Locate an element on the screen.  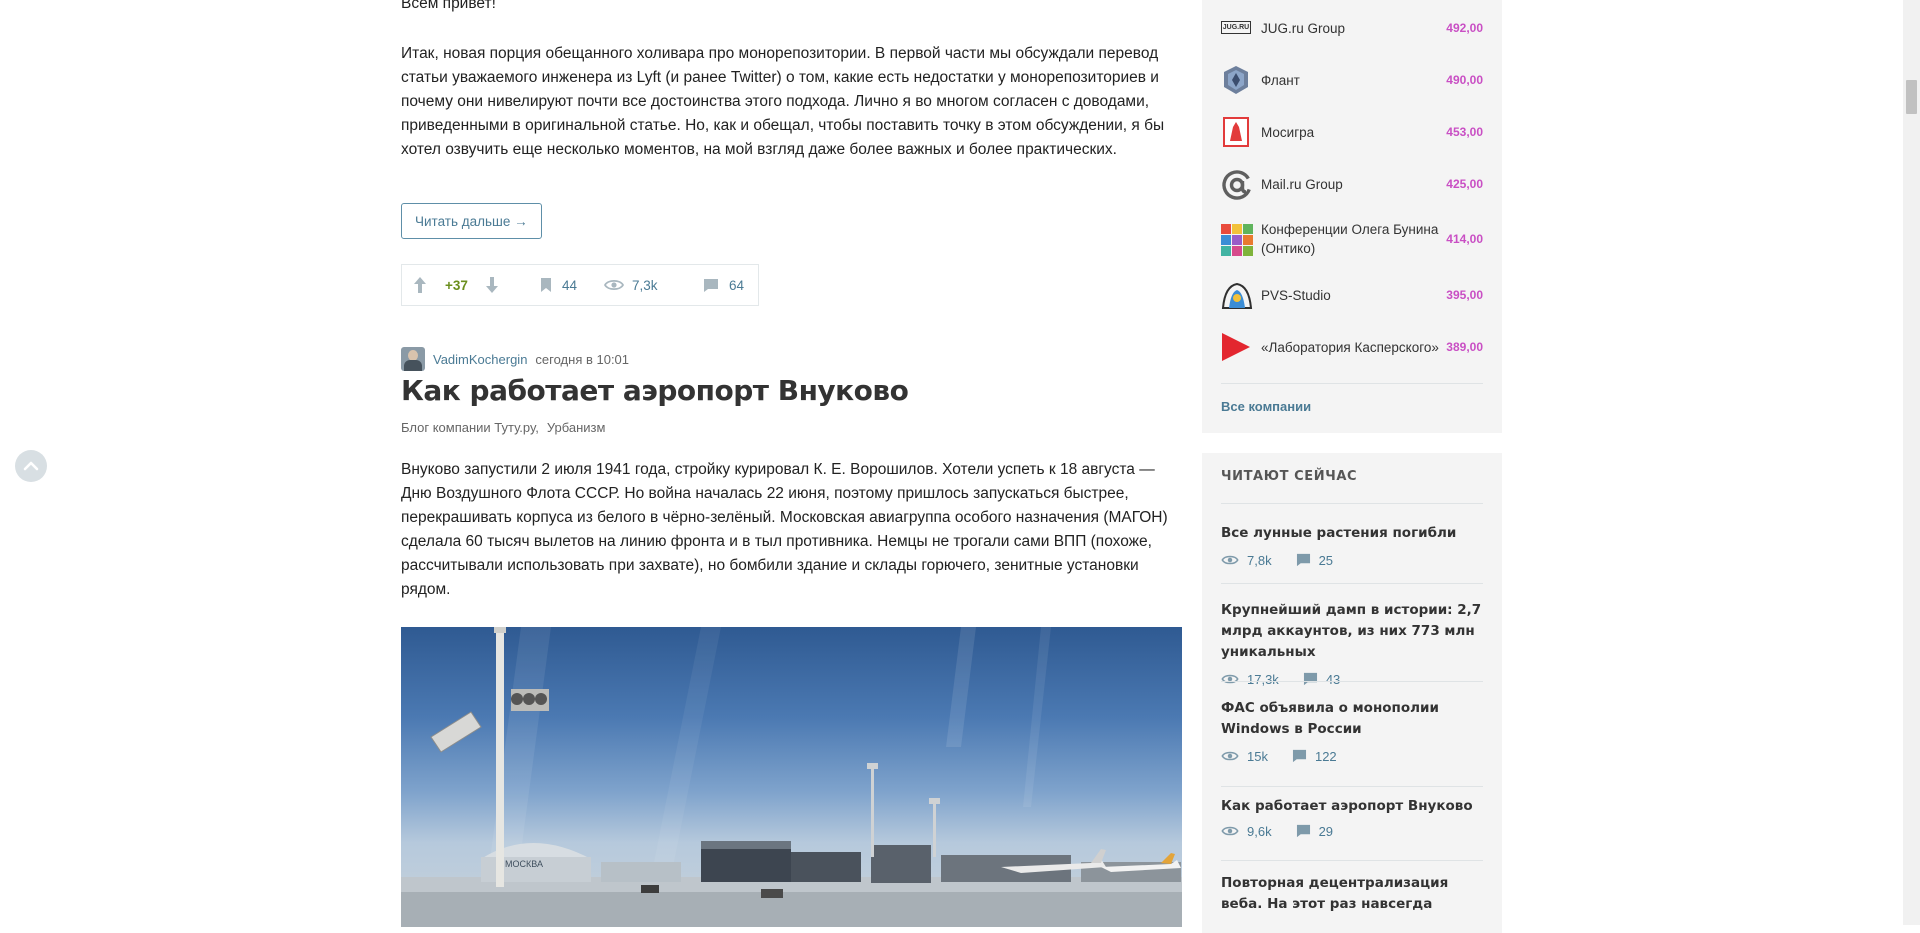
company-logo-mosigra is located at coordinates (1236, 132).